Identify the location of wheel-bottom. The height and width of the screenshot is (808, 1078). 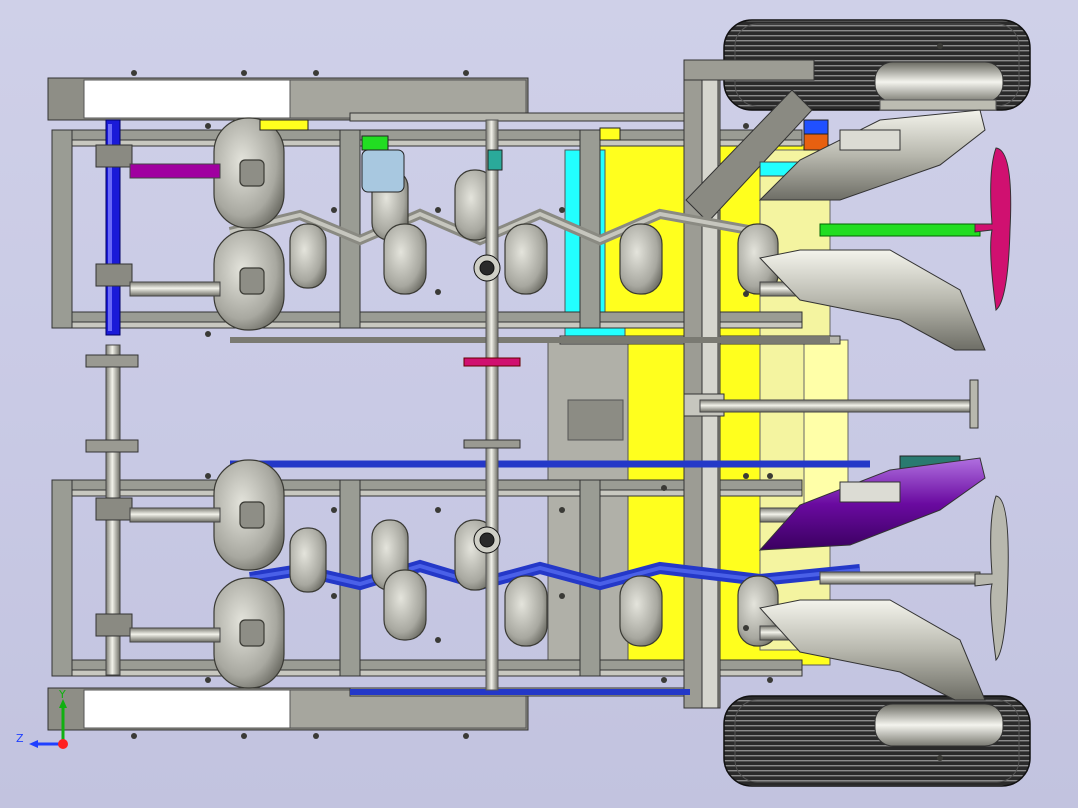
(877, 741).